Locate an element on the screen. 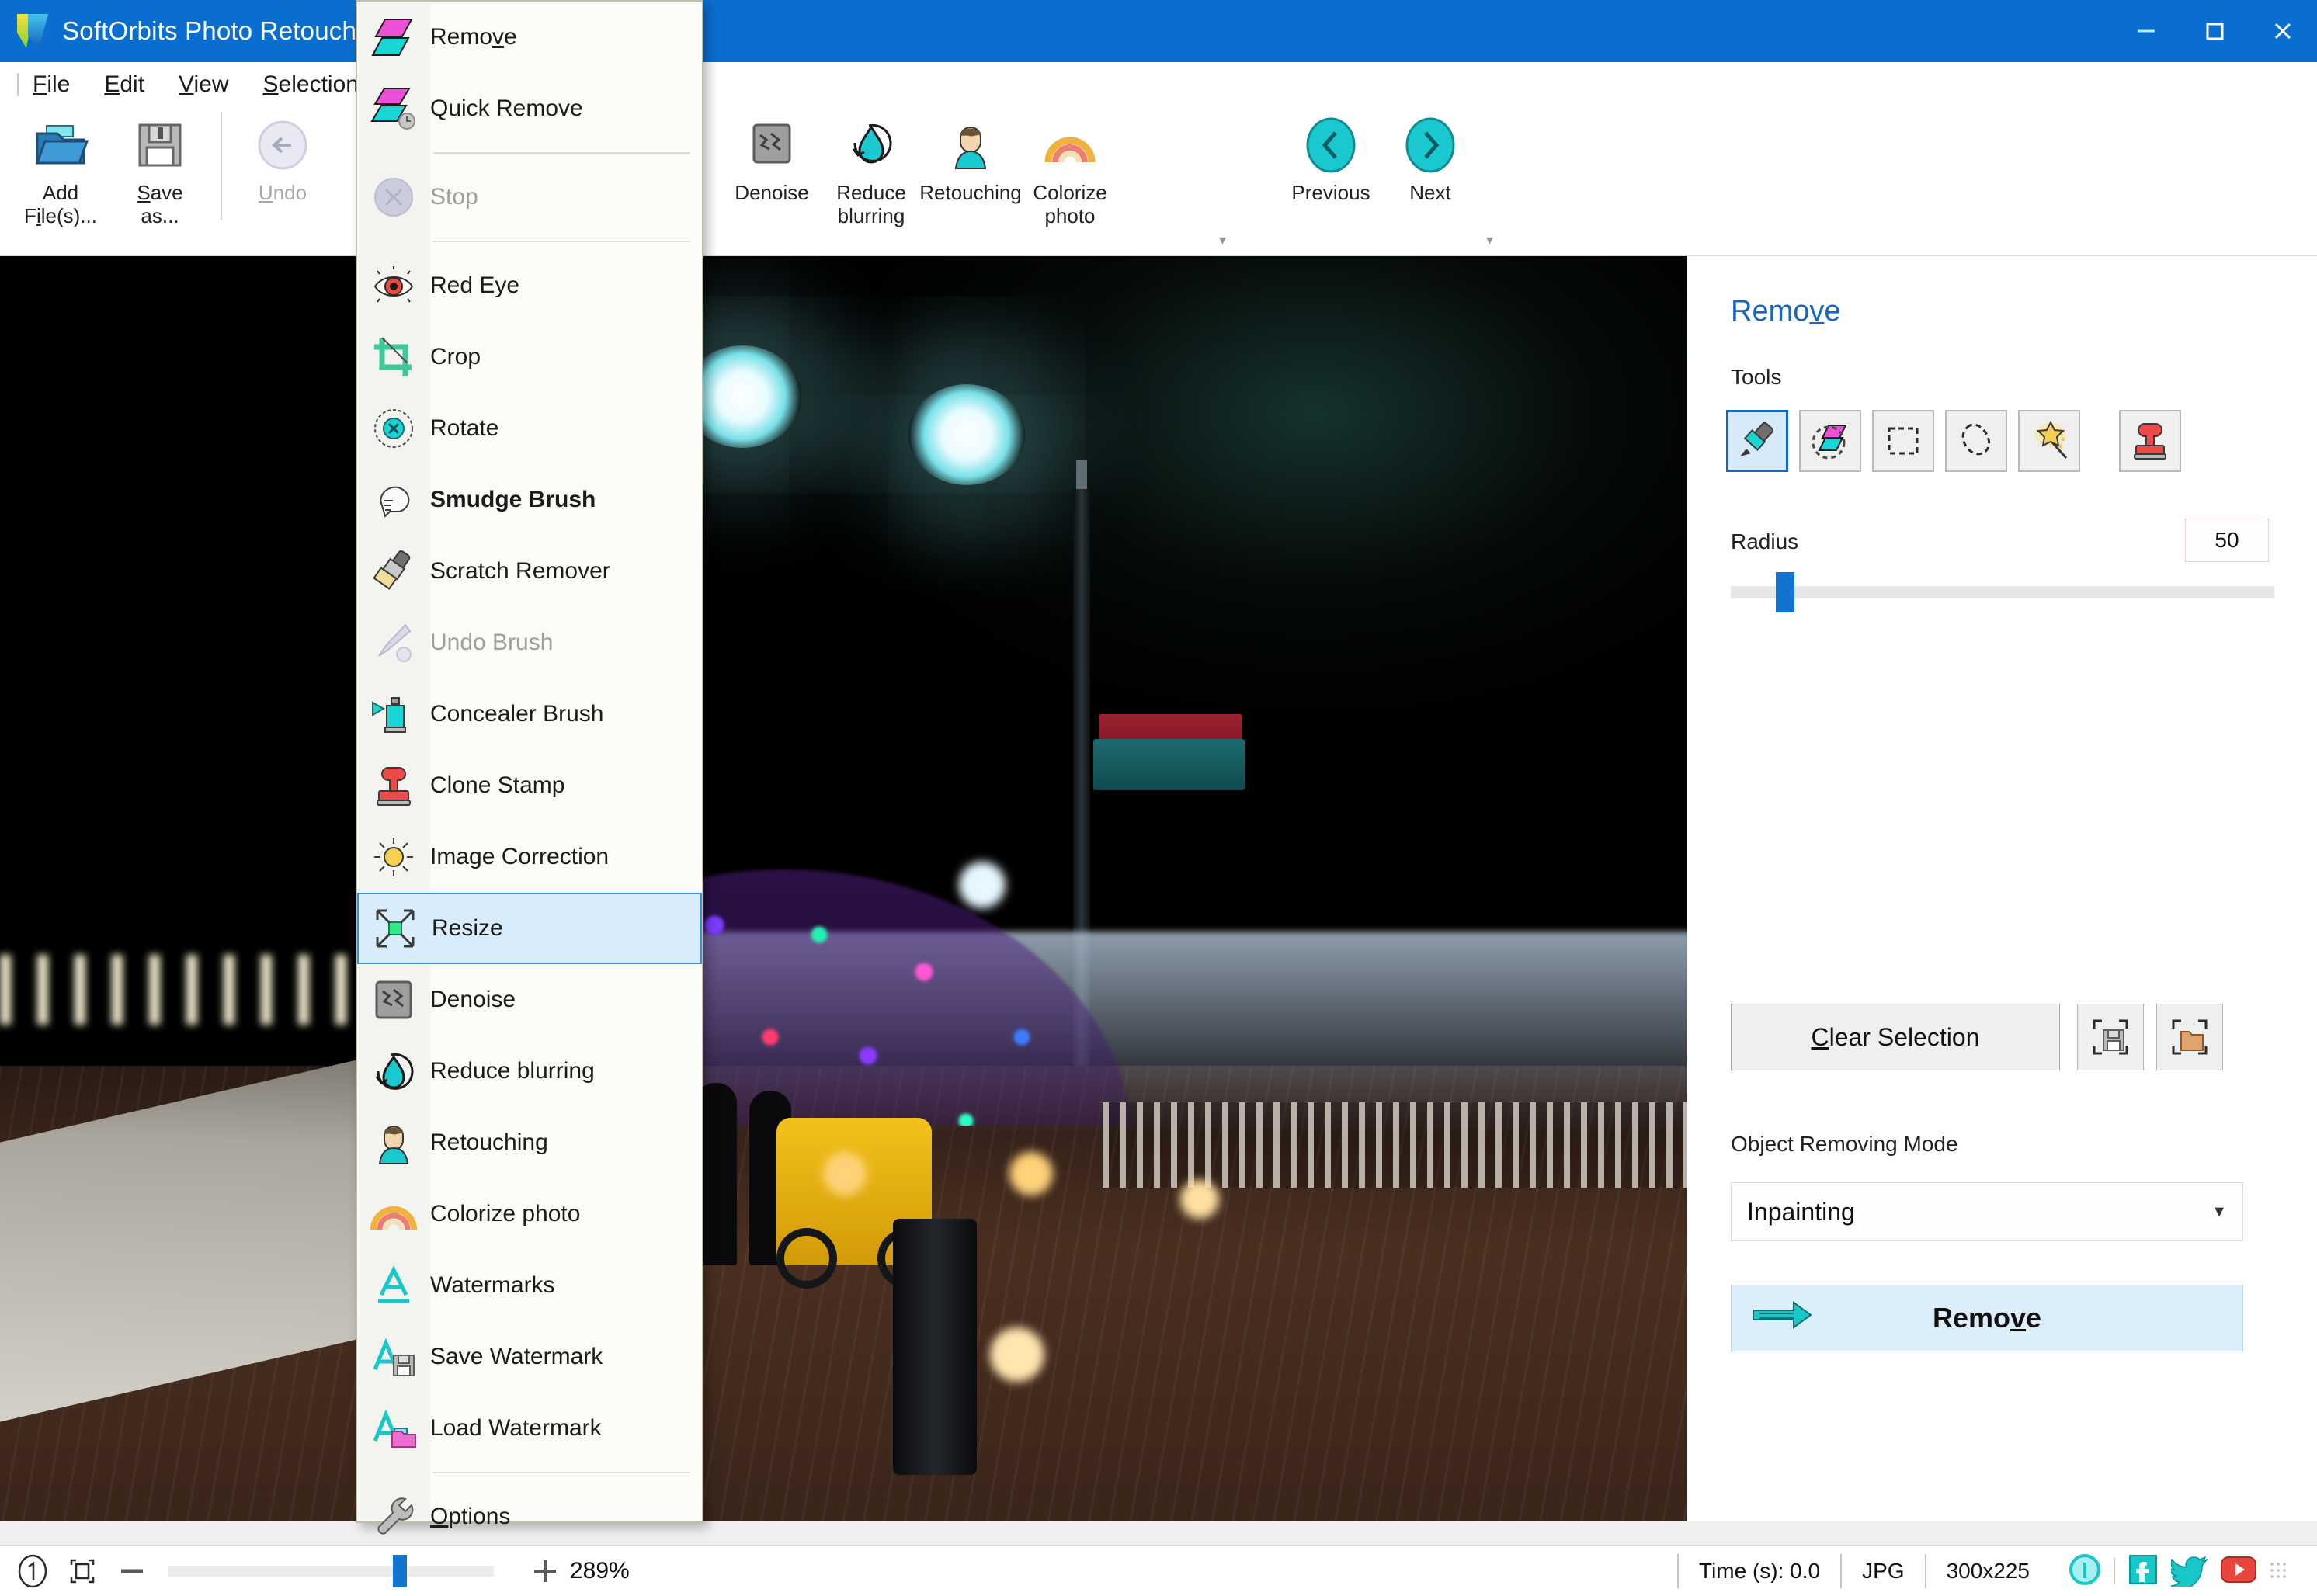 Image resolution: width=2317 pixels, height=1596 pixels. menu-item-watermarks-label: Watermarks is located at coordinates (492, 1285).